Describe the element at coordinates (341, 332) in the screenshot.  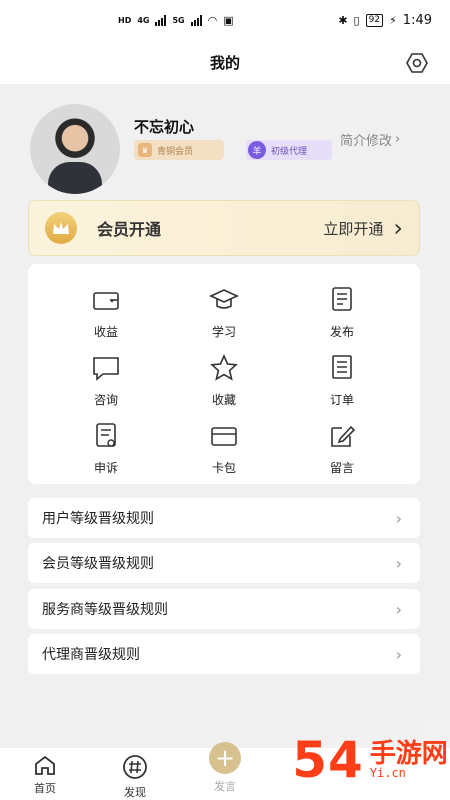
I see `grid-label: 发布` at that location.